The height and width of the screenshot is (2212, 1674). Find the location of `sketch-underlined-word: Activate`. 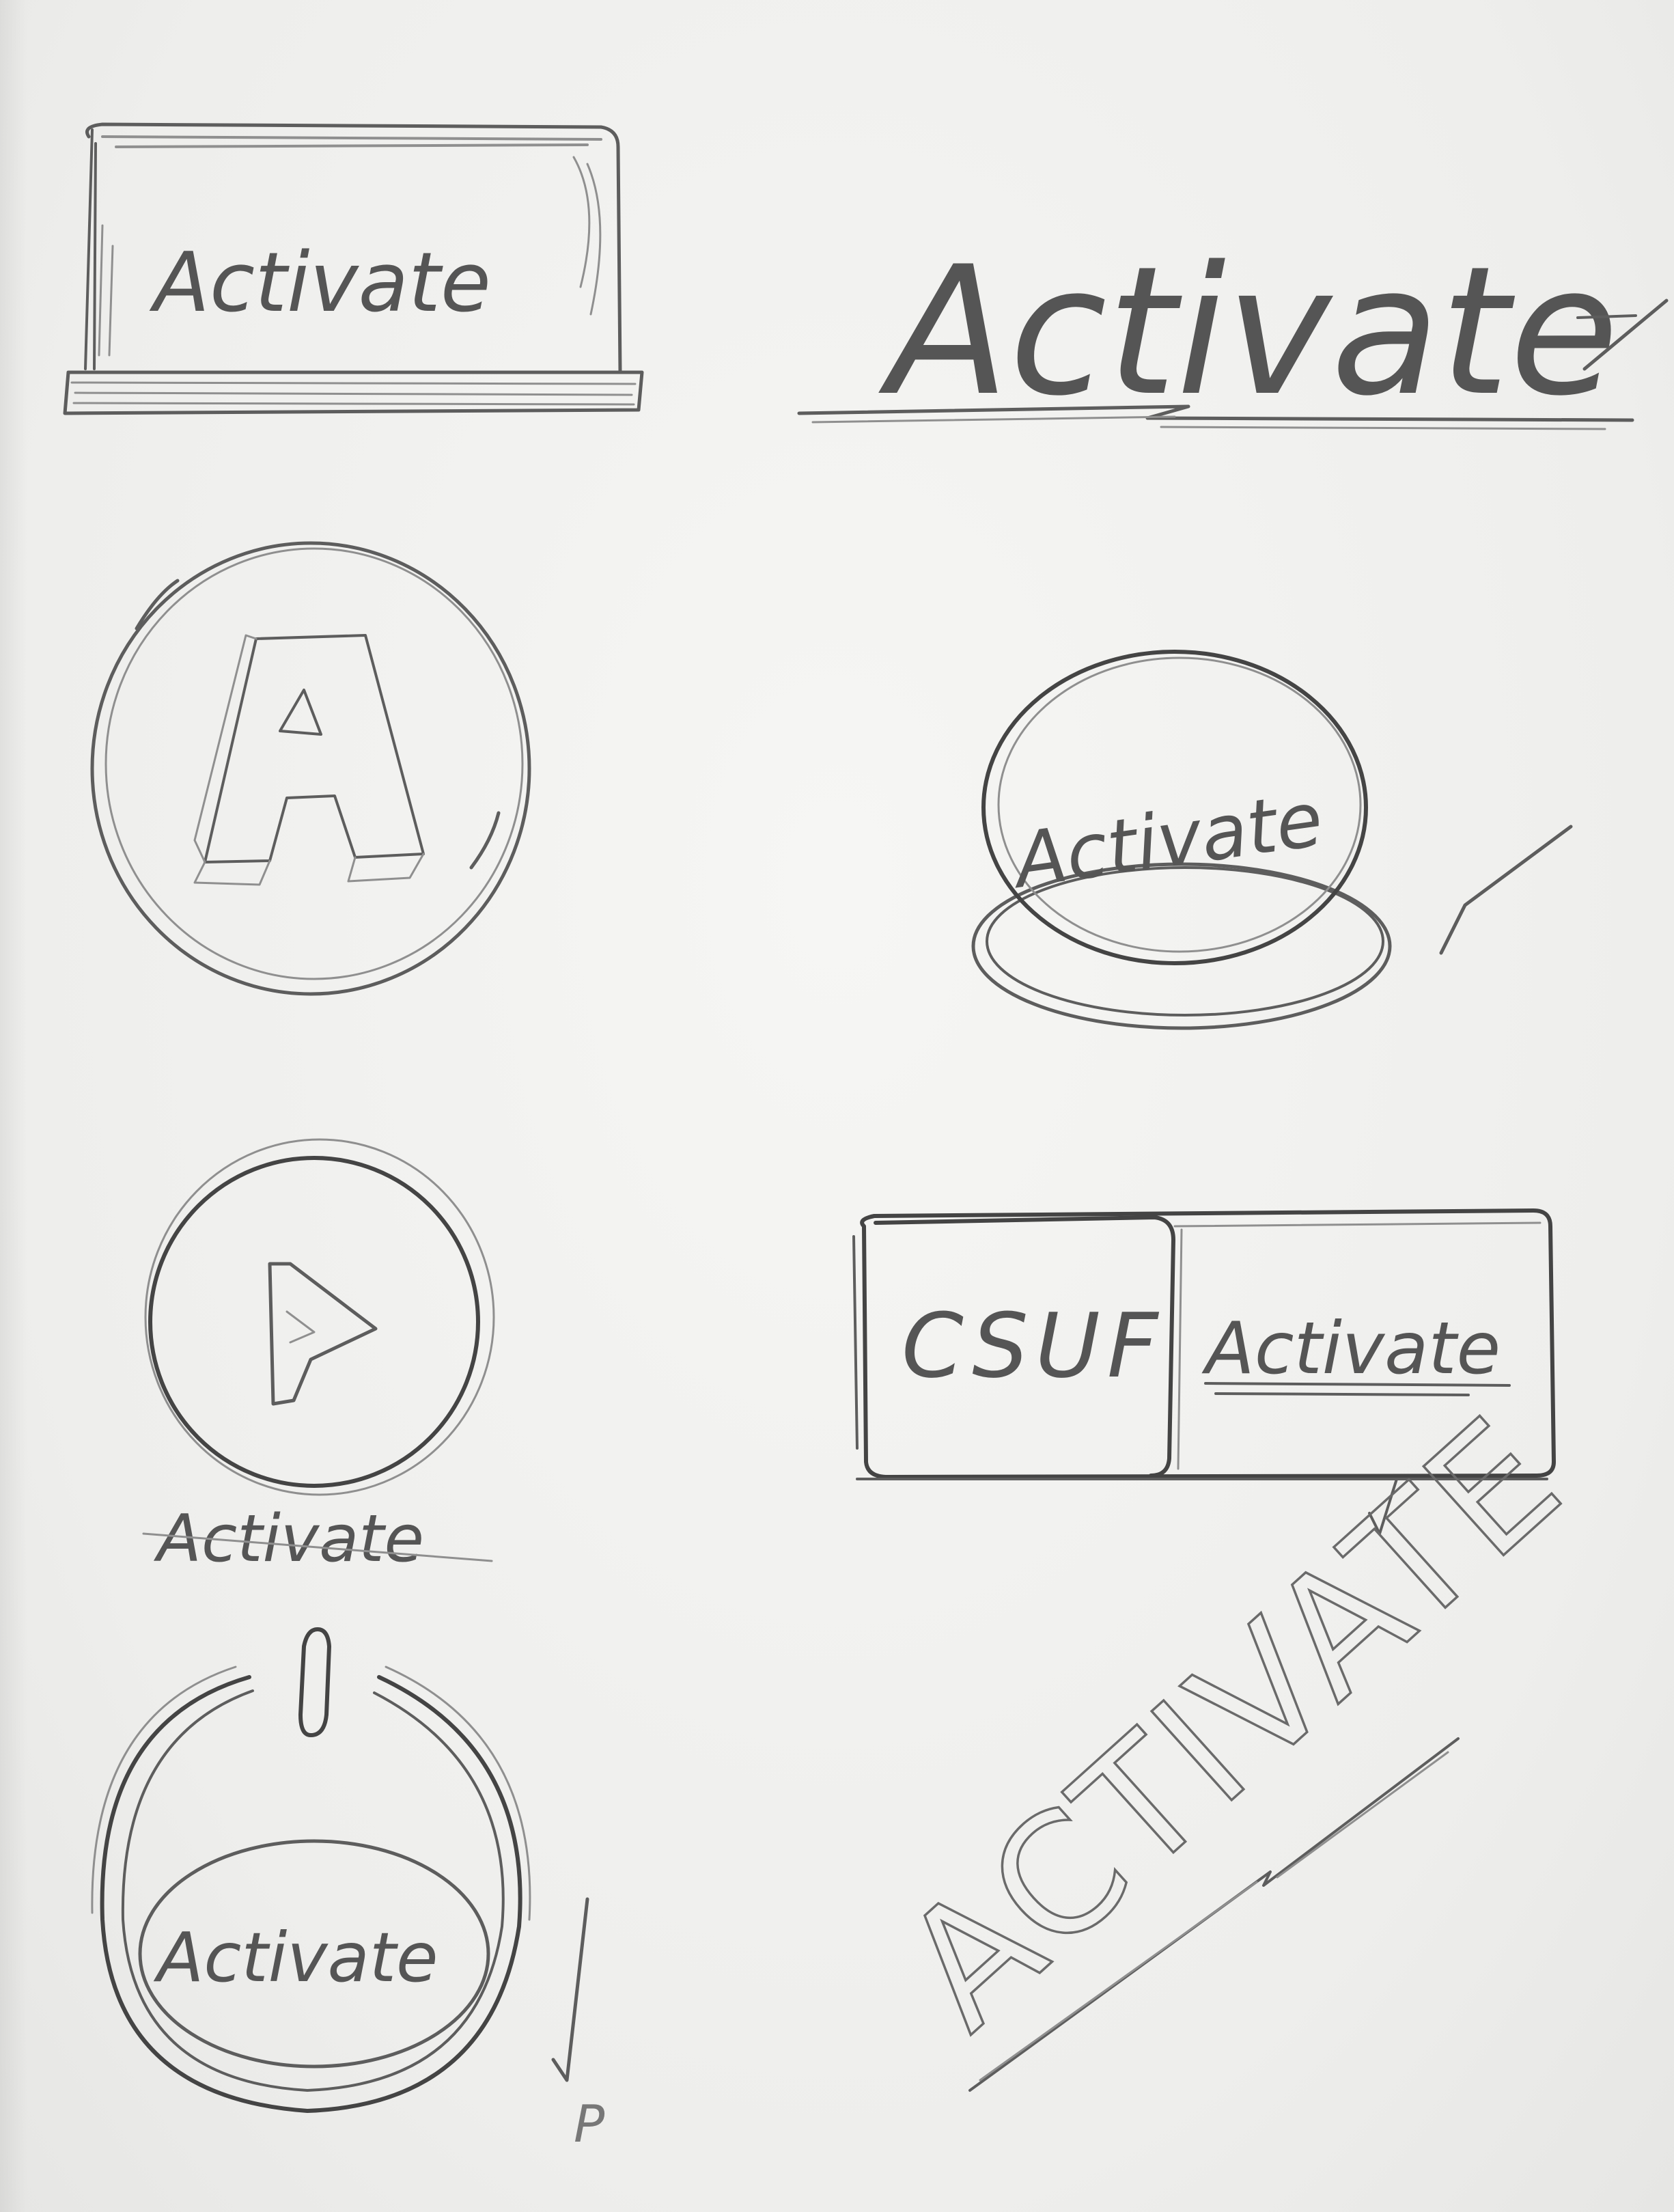

sketch-underlined-word: Activate is located at coordinates (1233, 332).